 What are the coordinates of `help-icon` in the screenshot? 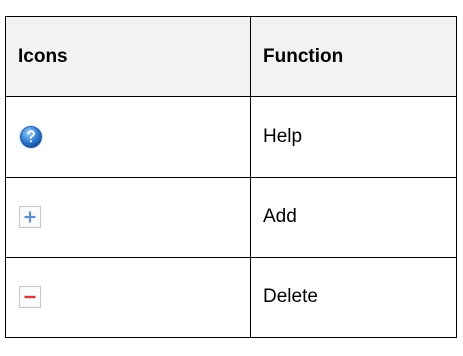 It's located at (31, 137).